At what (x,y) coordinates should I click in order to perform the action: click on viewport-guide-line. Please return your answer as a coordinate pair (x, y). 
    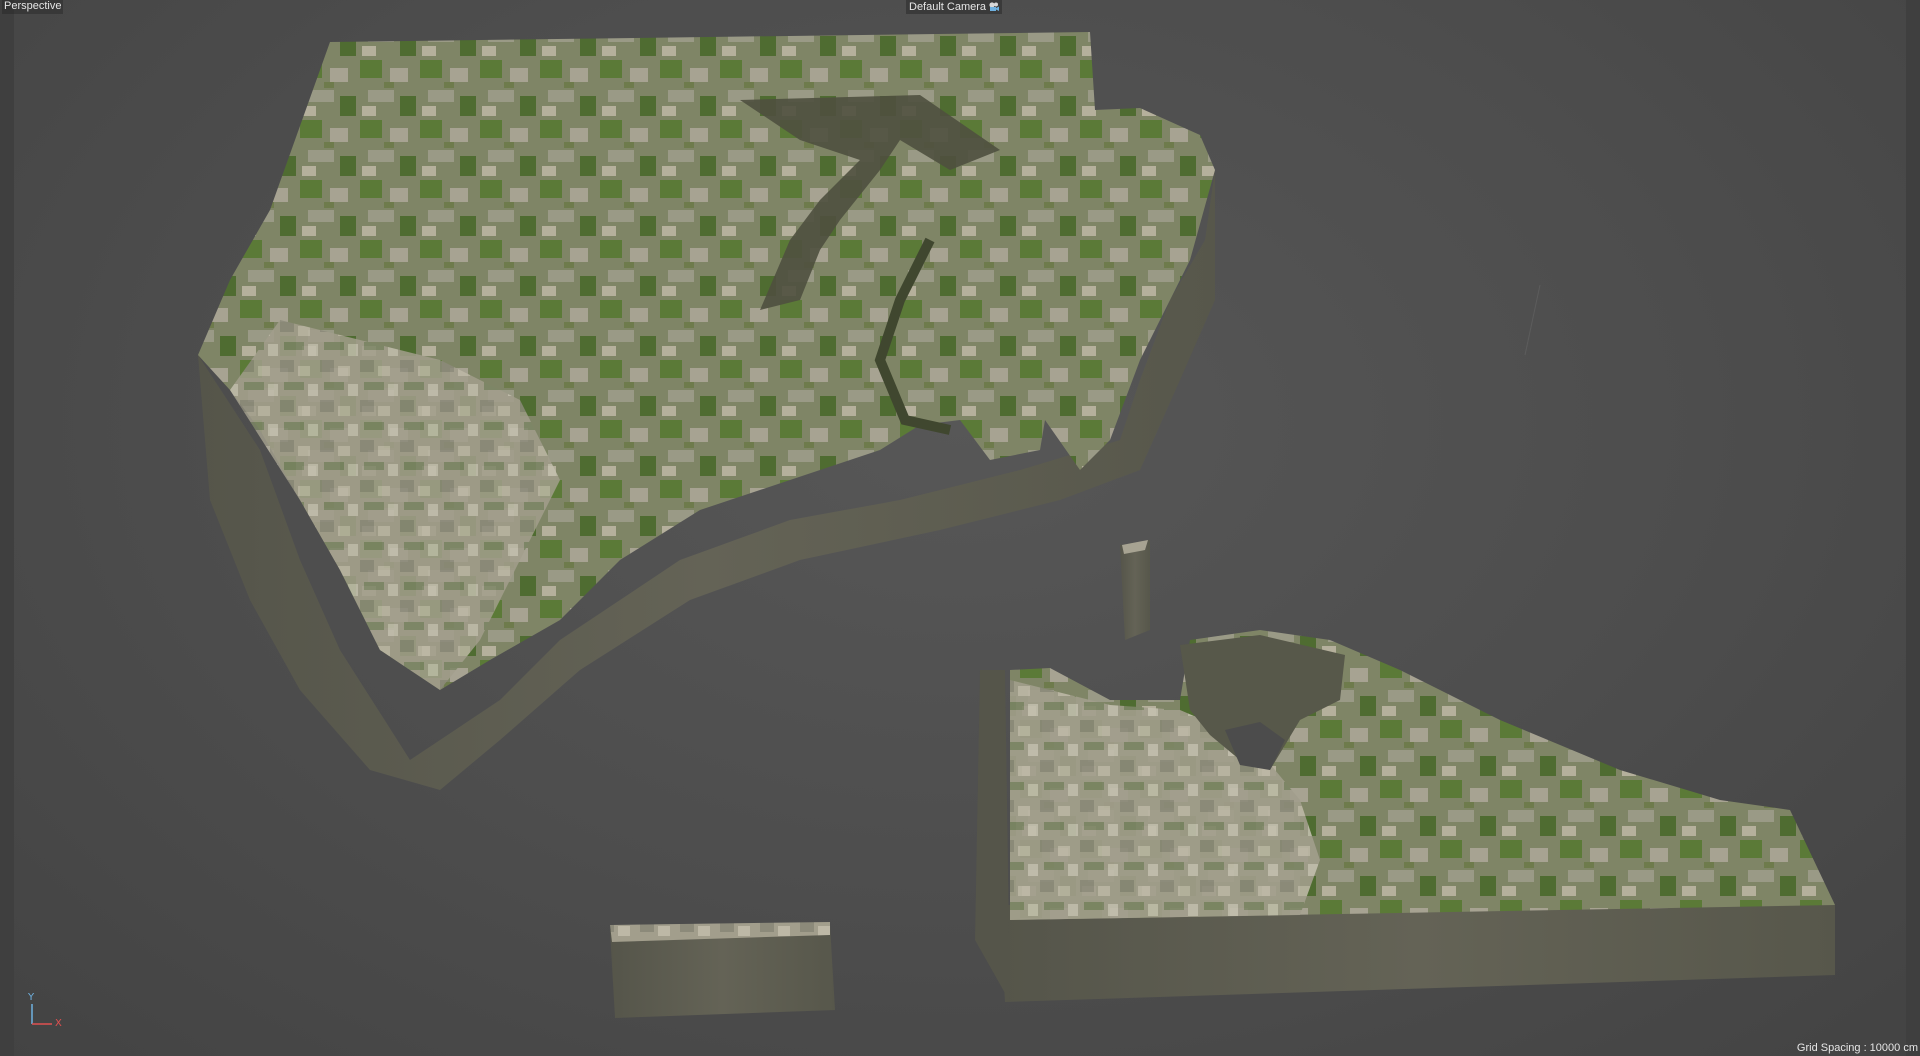
    Looking at the image, I should click on (1532, 320).